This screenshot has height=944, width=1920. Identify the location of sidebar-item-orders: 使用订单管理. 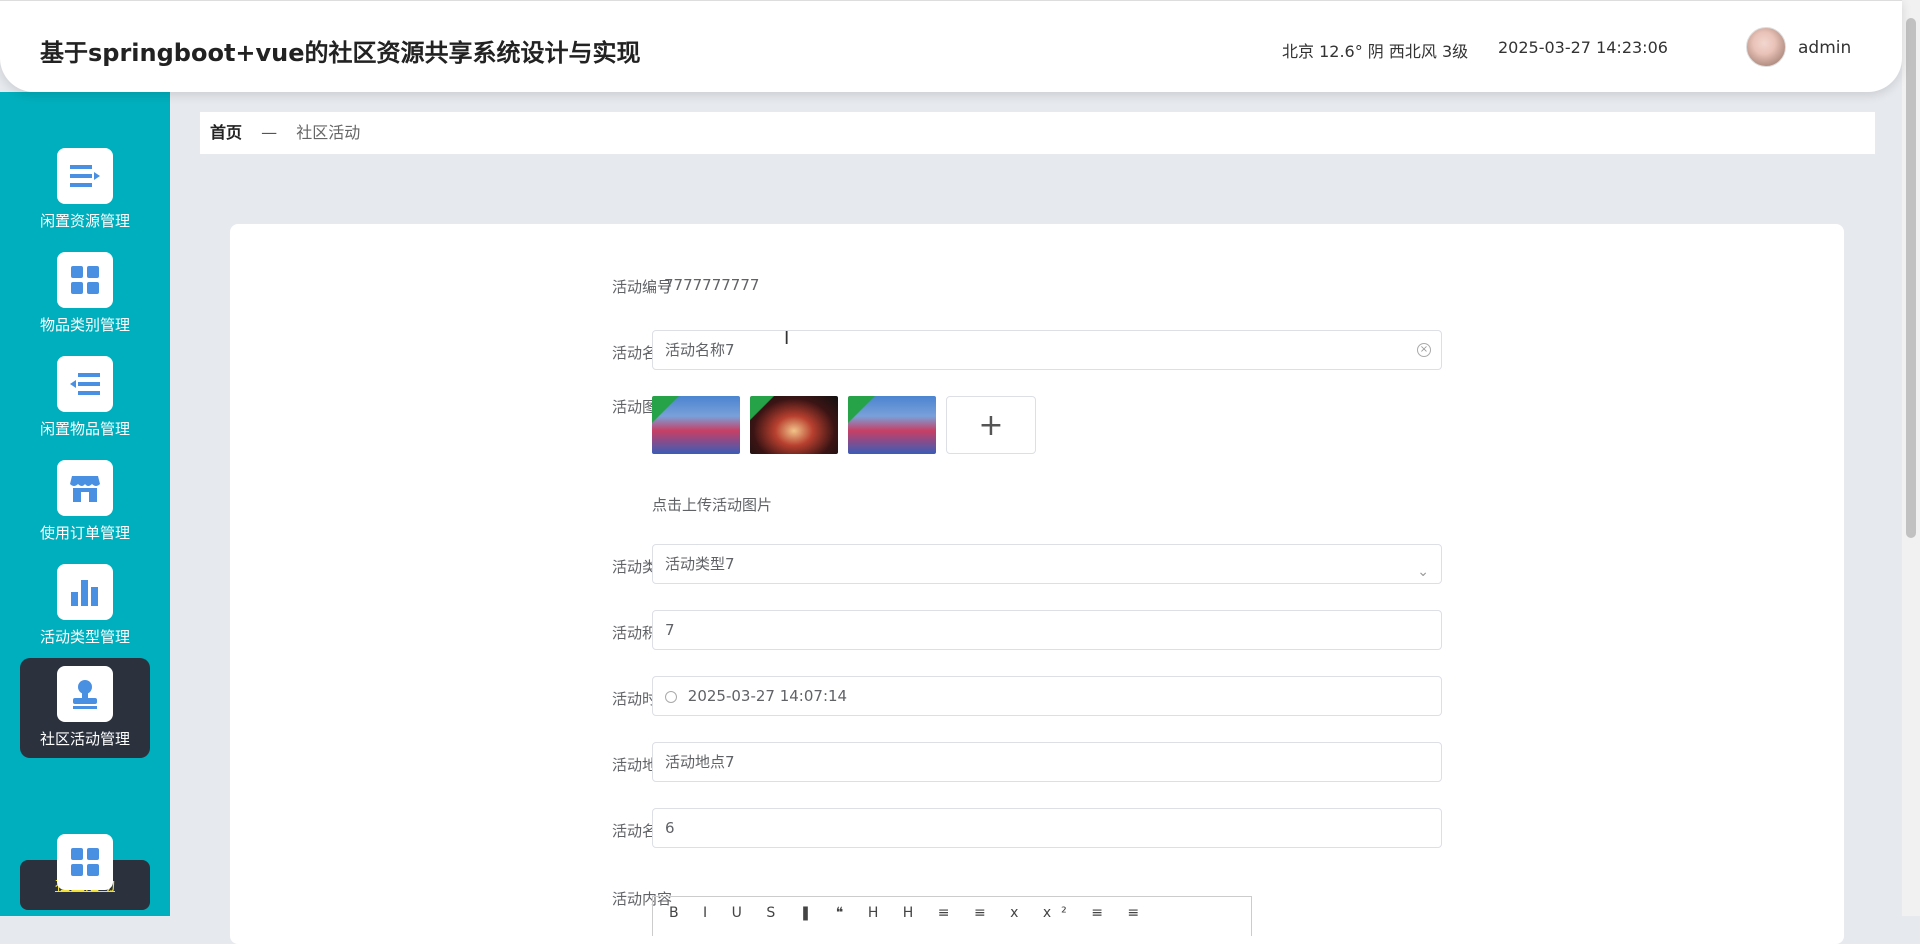
(85, 502).